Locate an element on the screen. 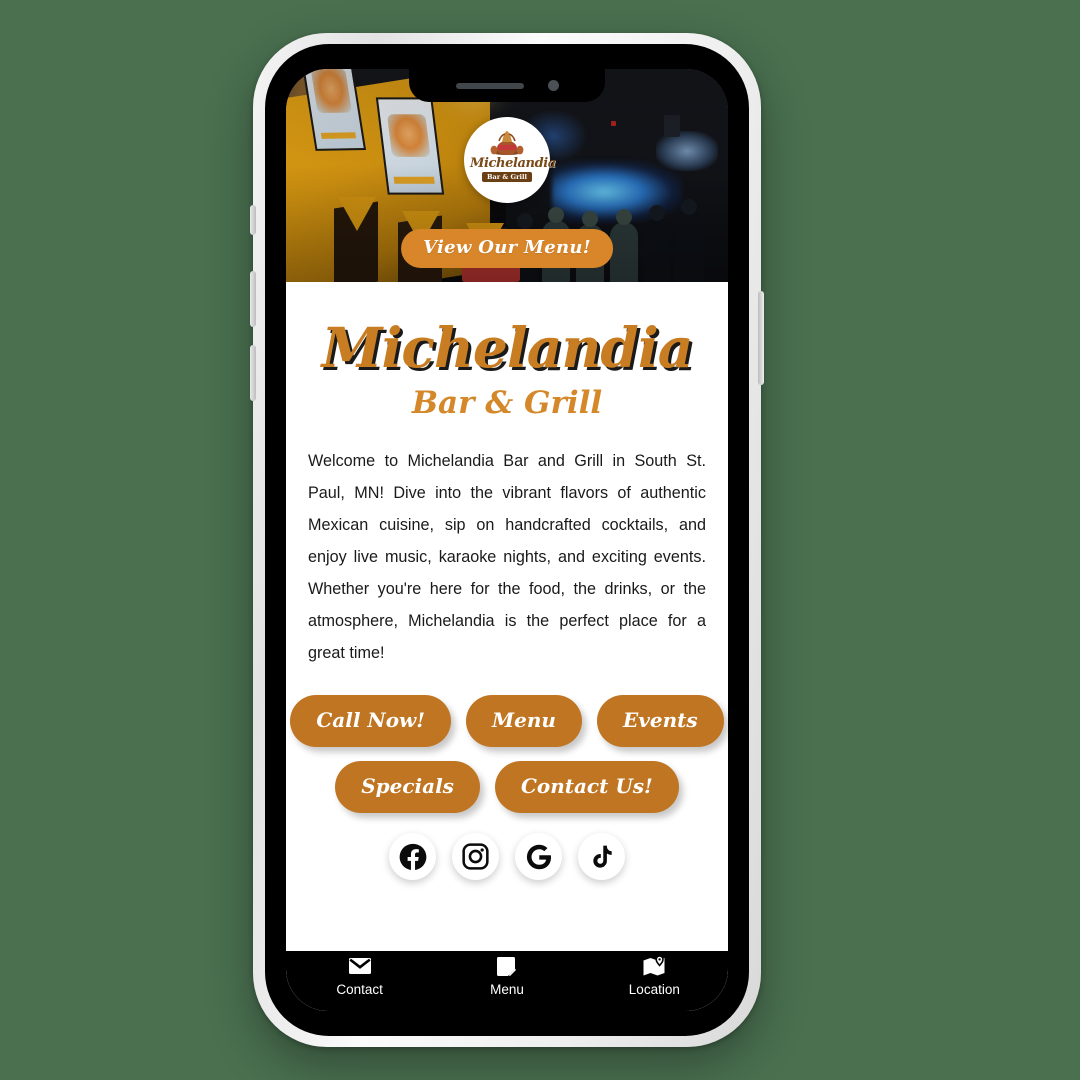 This screenshot has height=1080, width=1080. title-block: Michelandia Bar & Grill is located at coordinates (507, 350).